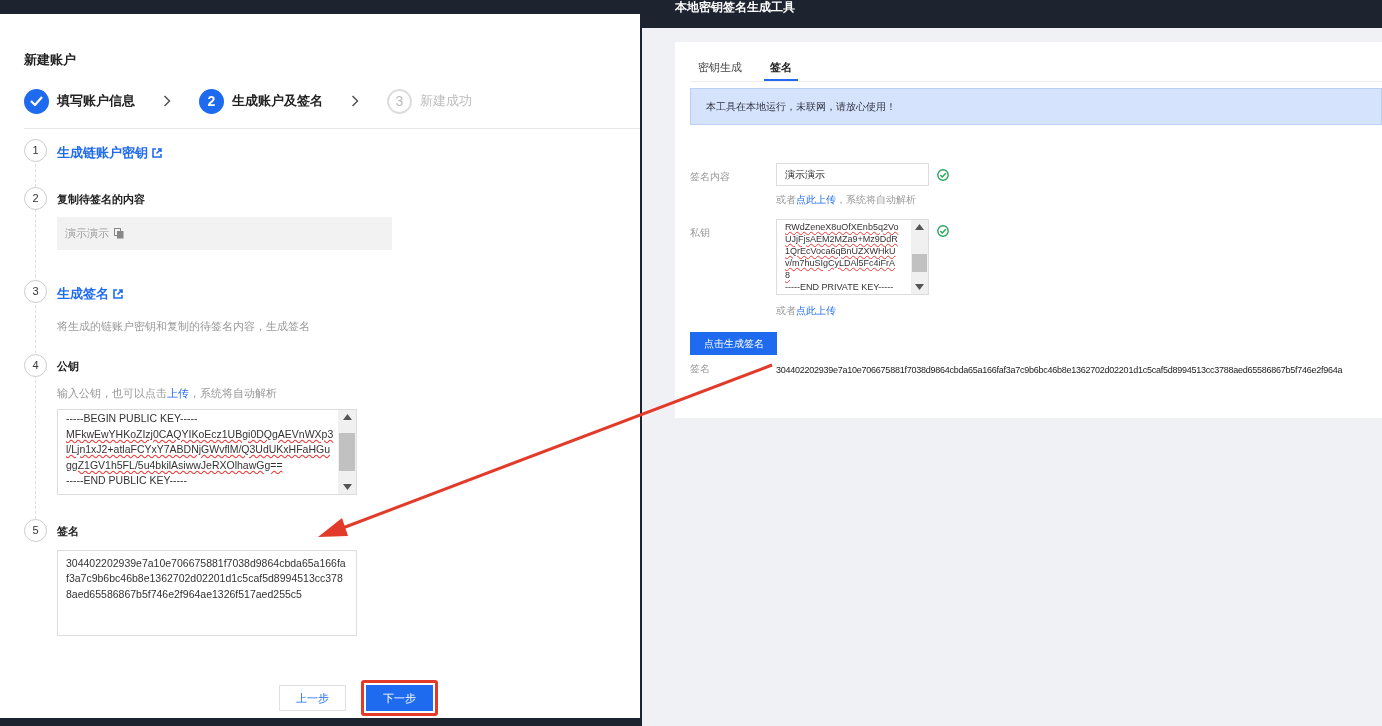 The width and height of the screenshot is (1382, 726). What do you see at coordinates (68, 531) in the screenshot?
I see `section-title: 签名` at bounding box center [68, 531].